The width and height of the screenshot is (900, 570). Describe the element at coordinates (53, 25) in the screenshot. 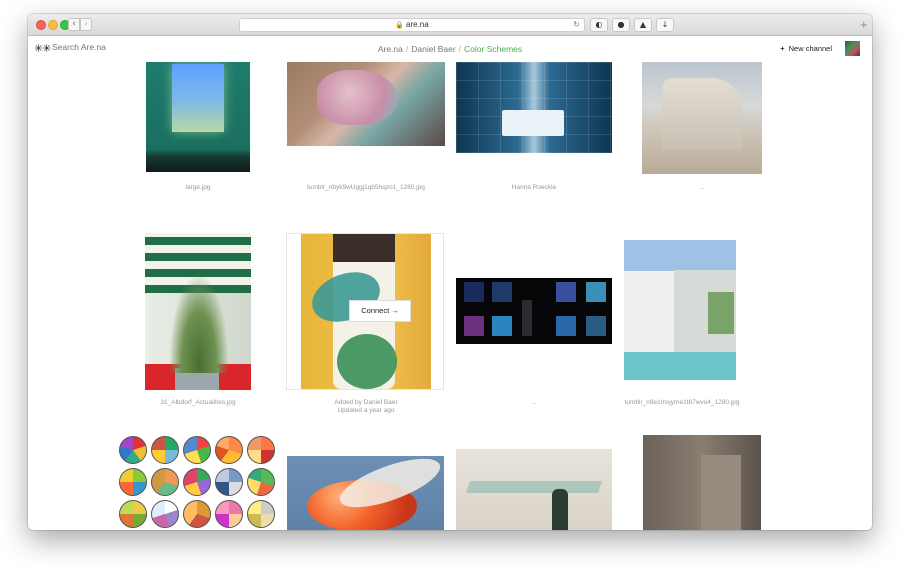

I see `minimize-window-button` at that location.